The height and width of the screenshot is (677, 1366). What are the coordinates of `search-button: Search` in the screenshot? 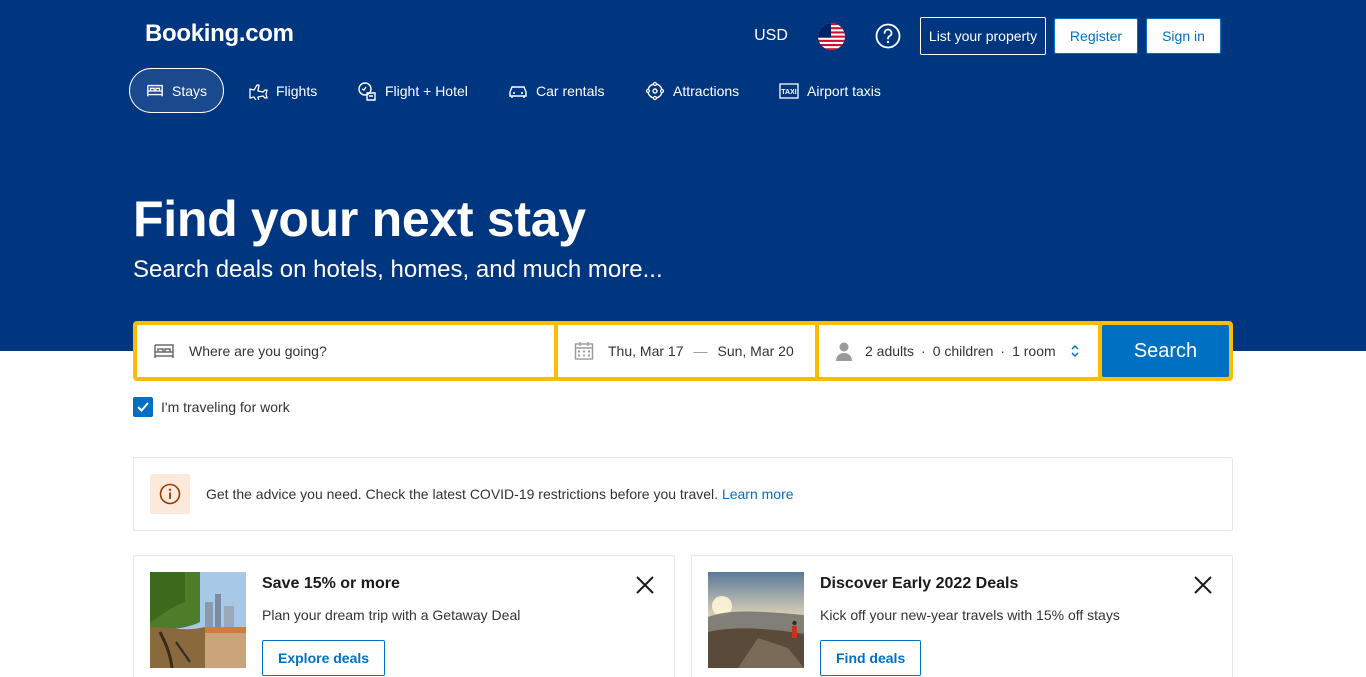 It's located at (1165, 351).